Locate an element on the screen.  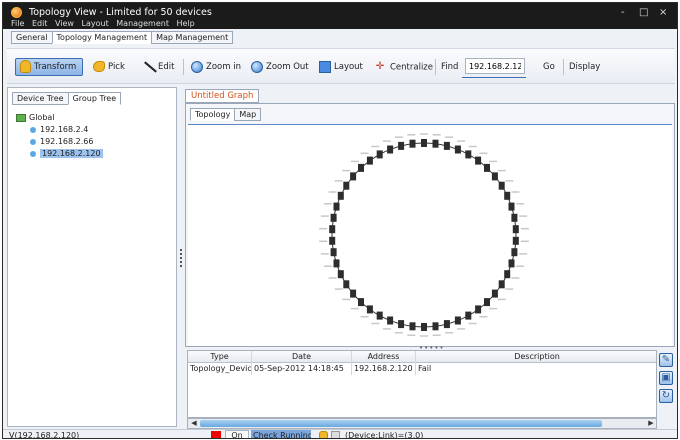
minimize-button: - is located at coordinates (623, 12).